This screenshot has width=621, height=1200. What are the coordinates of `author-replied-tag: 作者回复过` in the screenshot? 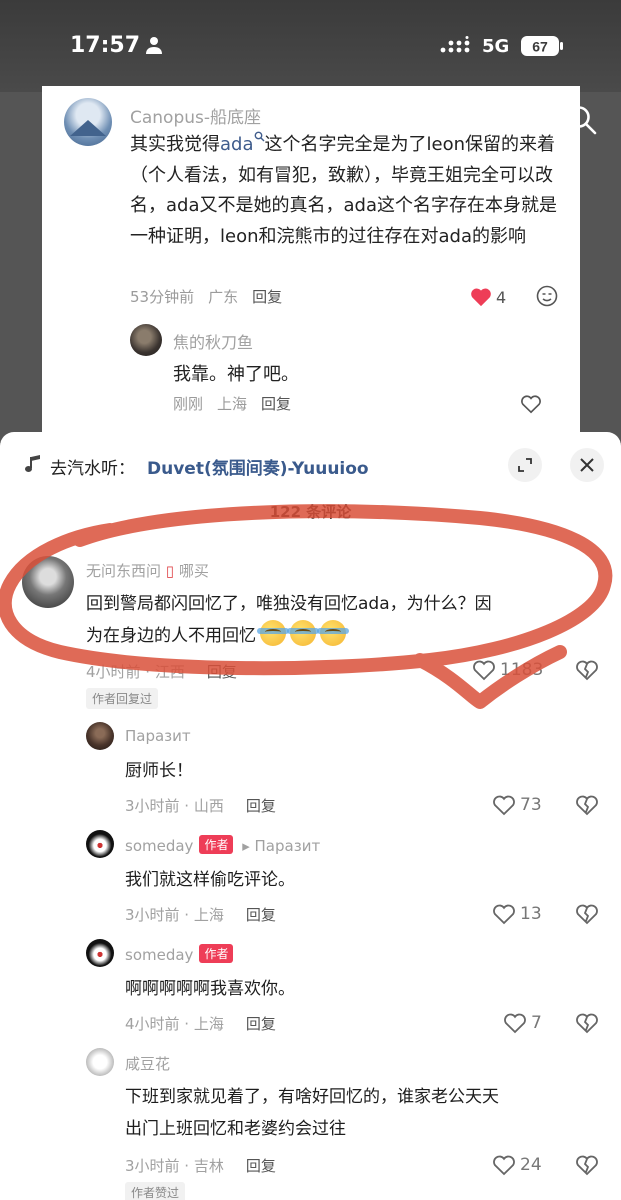 It's located at (122, 698).